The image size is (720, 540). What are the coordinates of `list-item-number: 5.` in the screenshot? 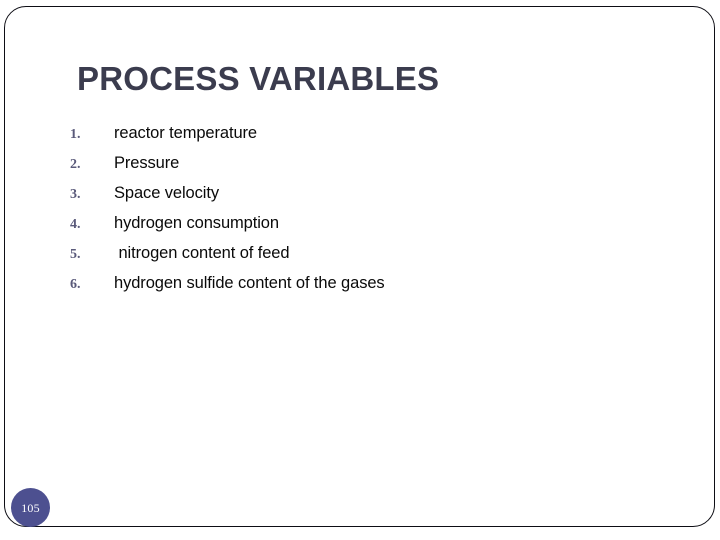 It's located at (75, 254).